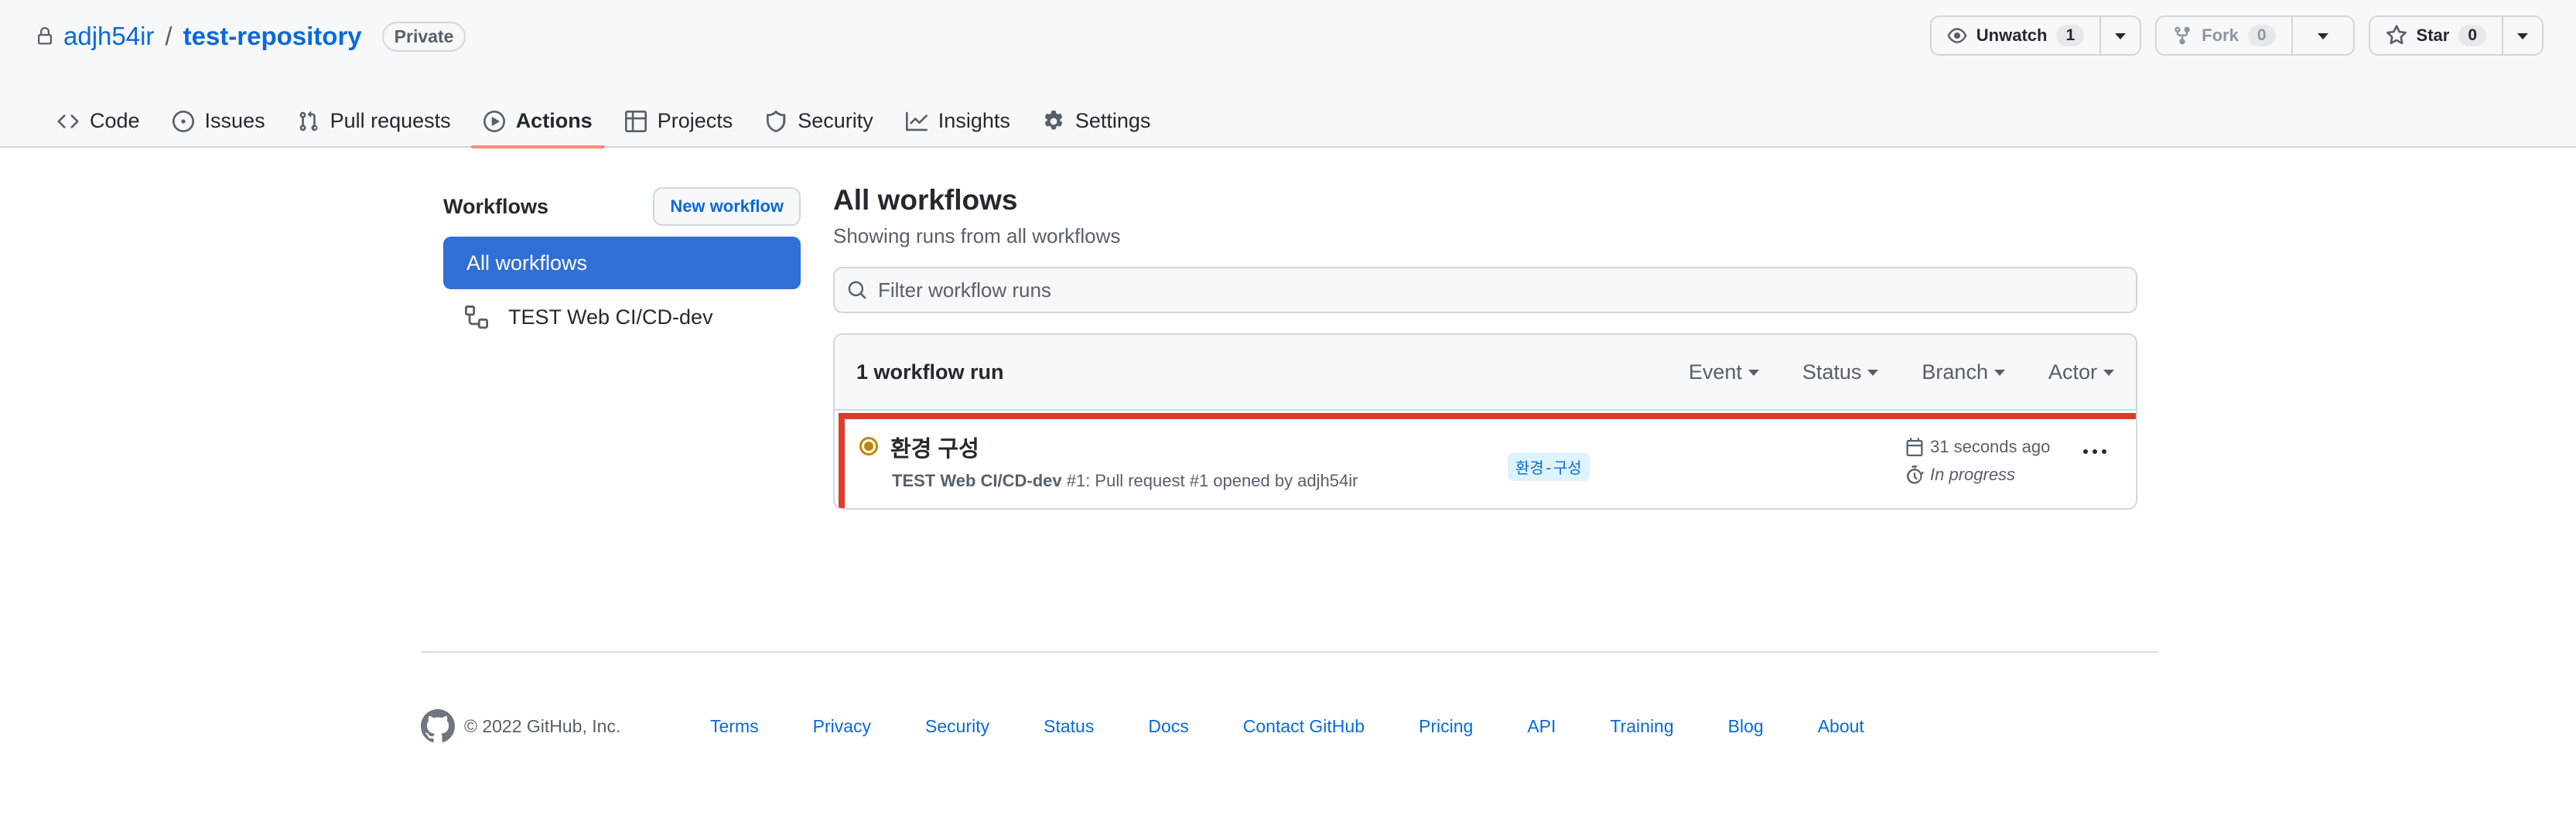 The width and height of the screenshot is (2576, 829). Describe the element at coordinates (842, 726) in the screenshot. I see `footer-link-privacy: Privacy` at that location.